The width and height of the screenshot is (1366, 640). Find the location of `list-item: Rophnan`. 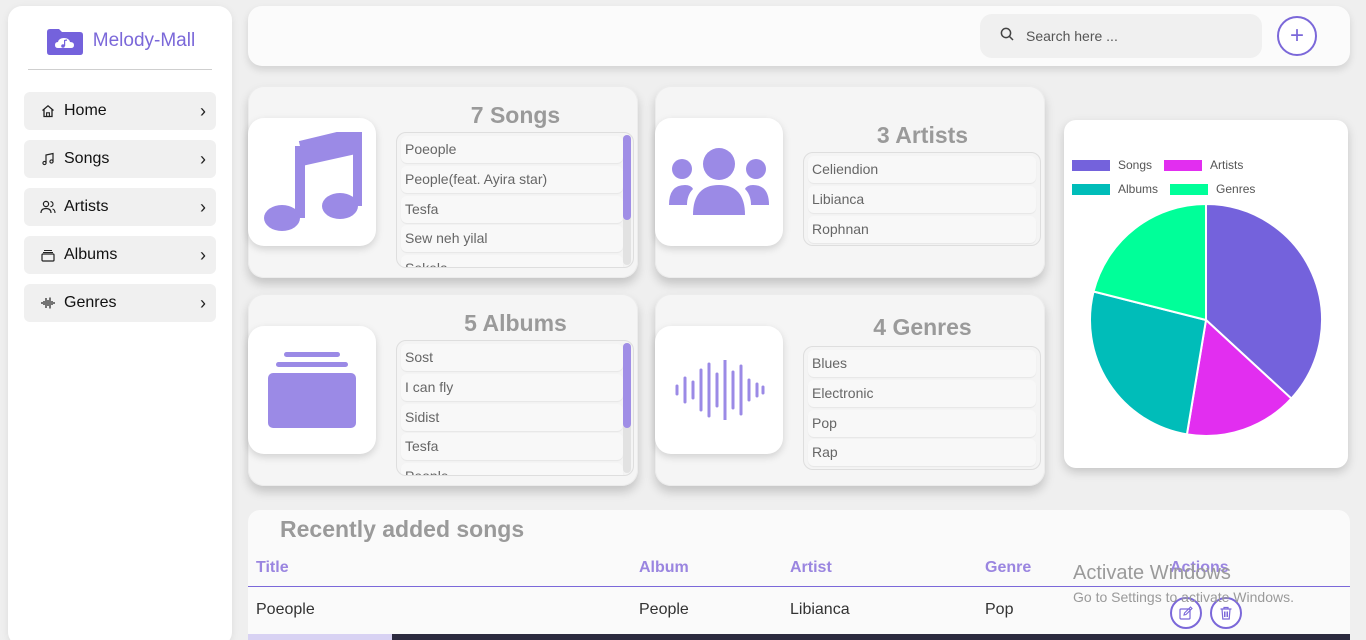

list-item: Rophnan is located at coordinates (922, 229).